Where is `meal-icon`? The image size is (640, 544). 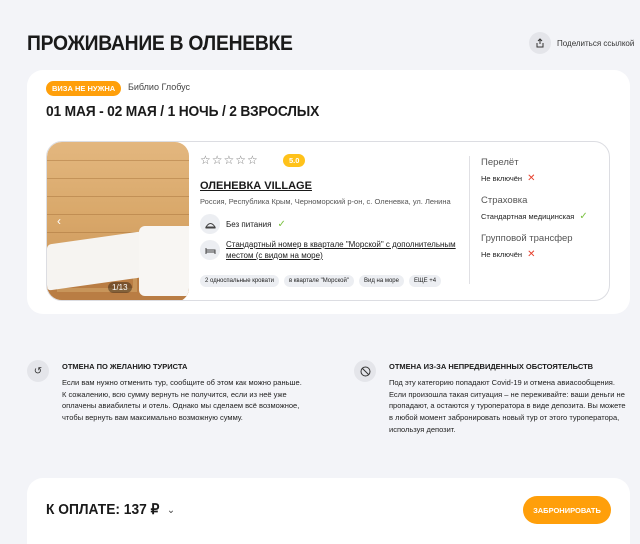
meal-icon is located at coordinates (210, 224).